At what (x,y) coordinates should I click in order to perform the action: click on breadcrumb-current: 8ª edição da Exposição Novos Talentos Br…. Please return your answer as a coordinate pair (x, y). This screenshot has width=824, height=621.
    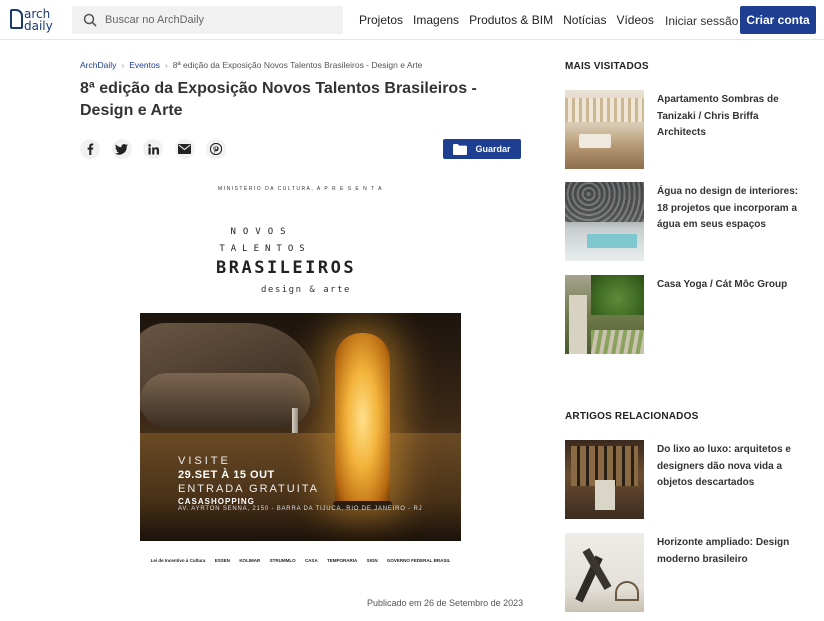
    Looking at the image, I should click on (297, 65).